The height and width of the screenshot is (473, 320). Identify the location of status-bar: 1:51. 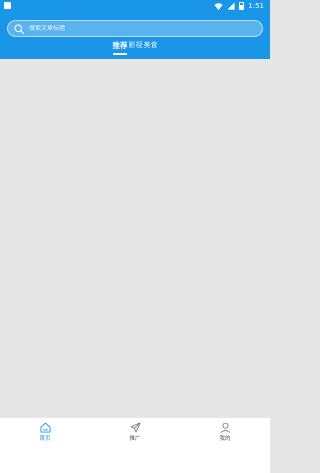
(135, 6).